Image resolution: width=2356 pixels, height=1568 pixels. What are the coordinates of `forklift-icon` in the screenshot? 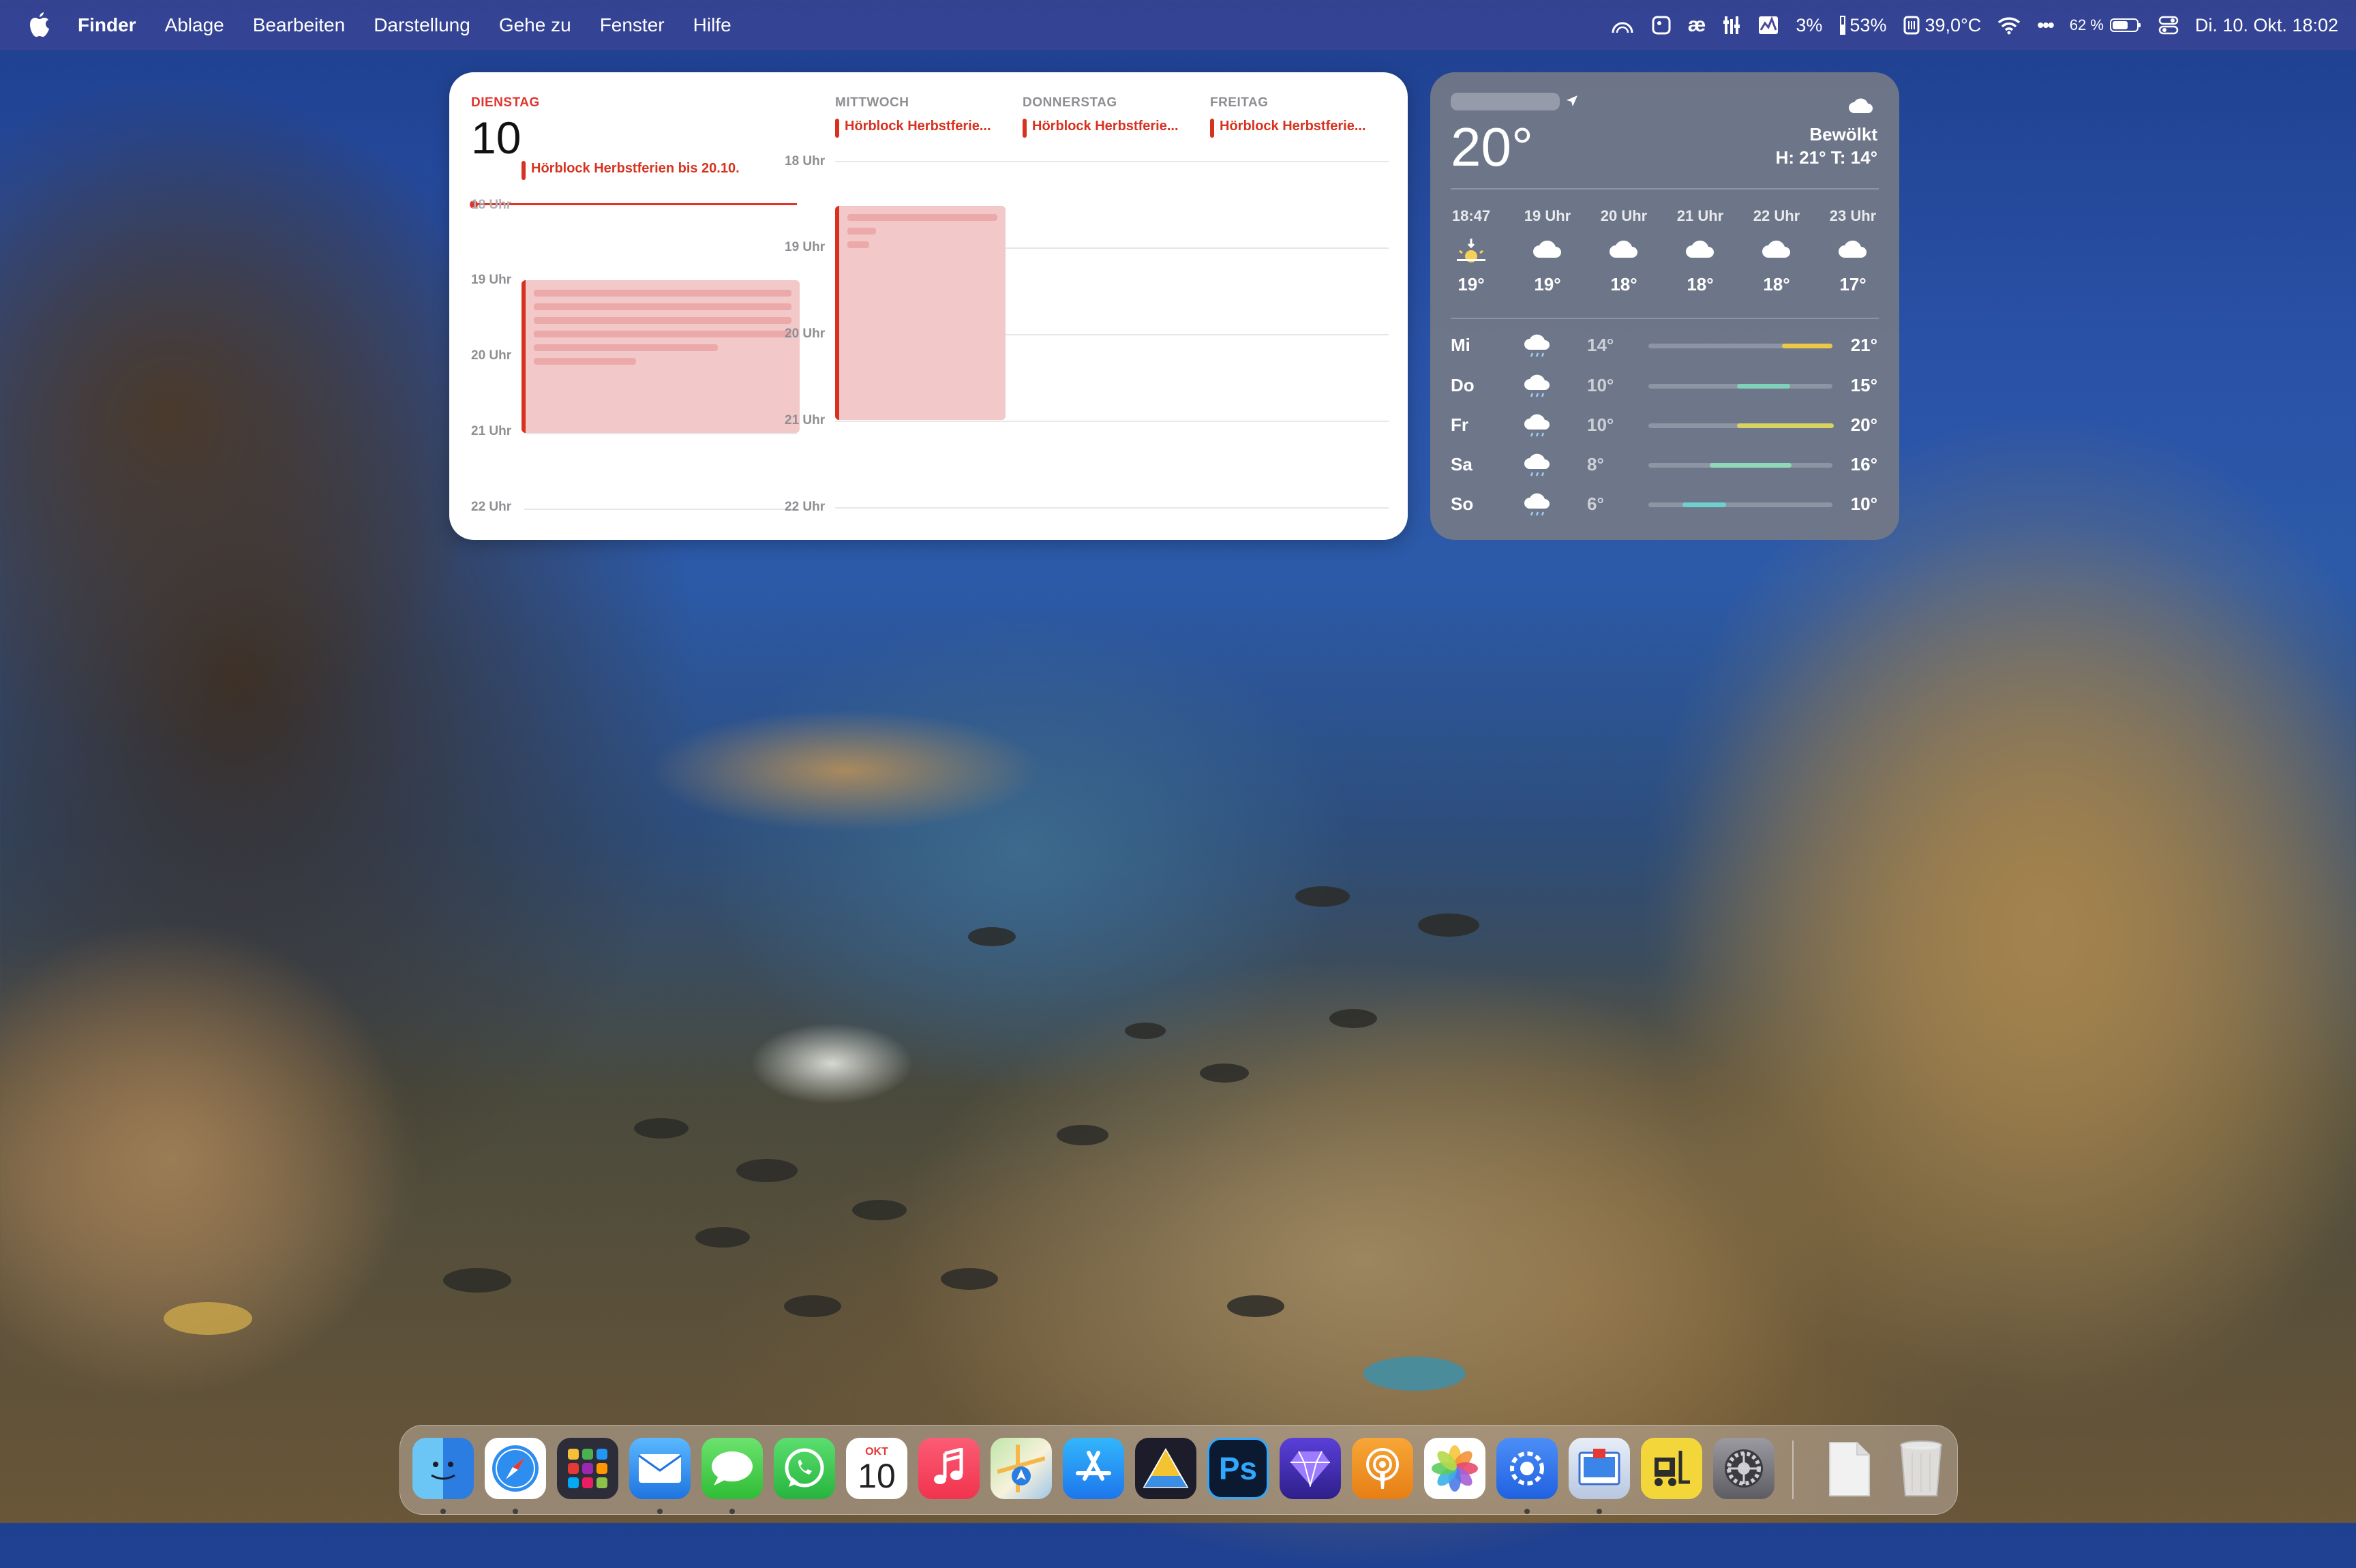 It's located at (1671, 1468).